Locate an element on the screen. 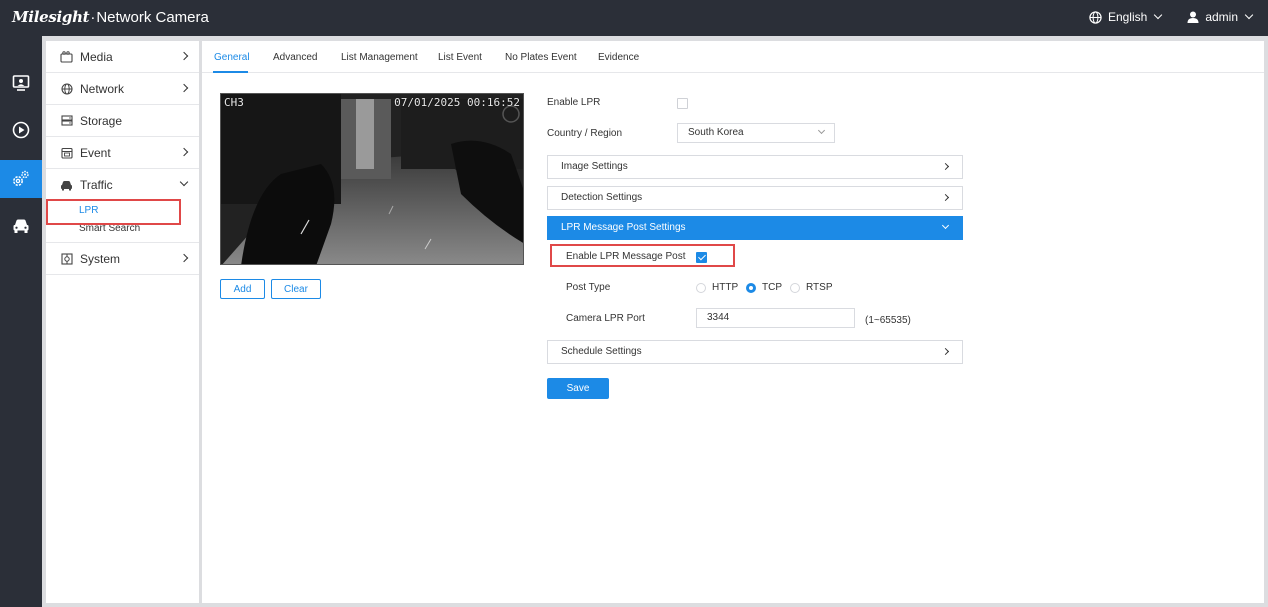 The image size is (1268, 607). tab-no-plates-event: No Plates Event is located at coordinates (541, 57).